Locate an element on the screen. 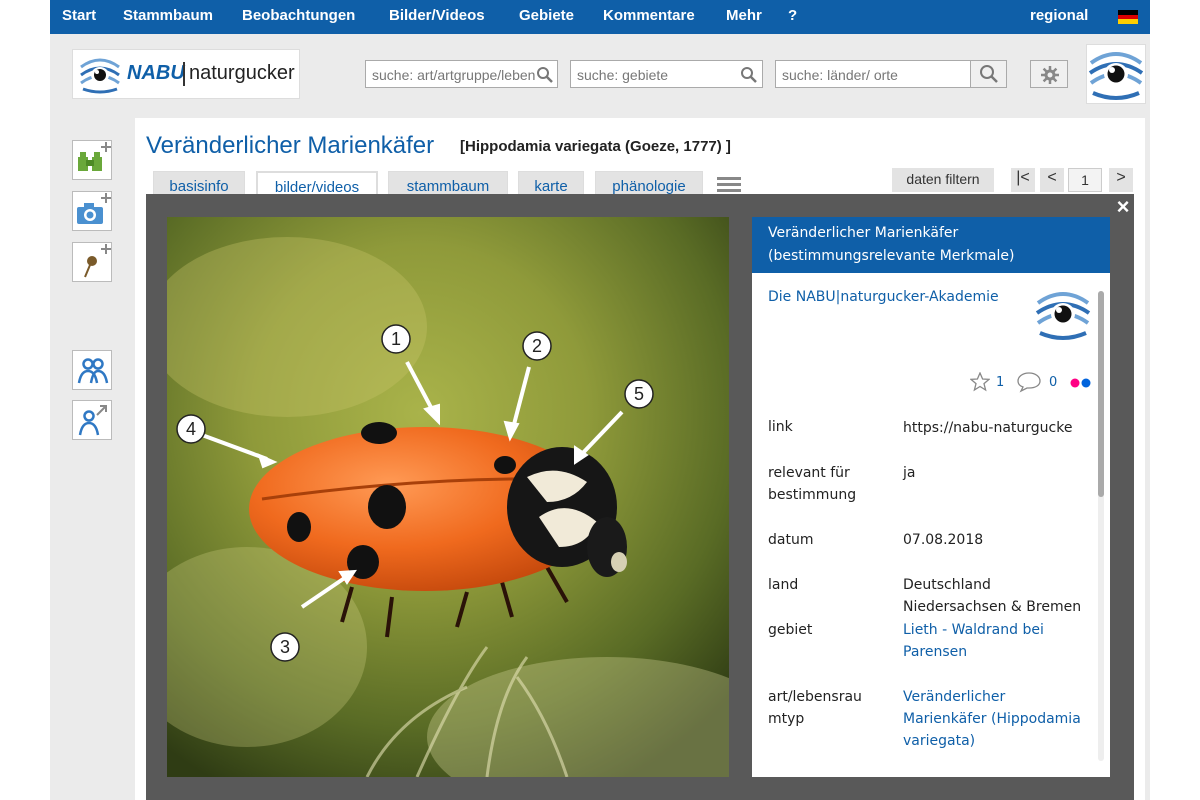  flickr-icon is located at coordinates (1082, 383).